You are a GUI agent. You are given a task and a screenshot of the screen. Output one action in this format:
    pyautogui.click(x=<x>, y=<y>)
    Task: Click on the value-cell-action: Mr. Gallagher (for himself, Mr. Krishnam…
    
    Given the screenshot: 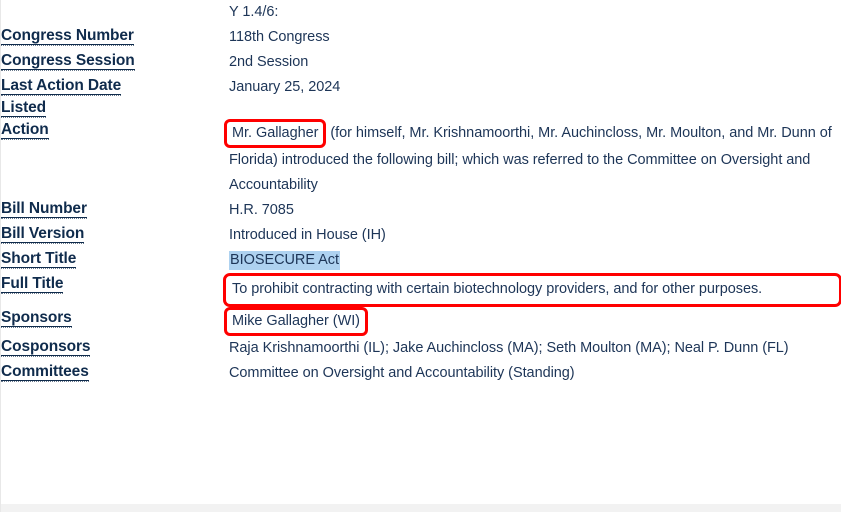 What is the action you would take?
    pyautogui.click(x=532, y=158)
    